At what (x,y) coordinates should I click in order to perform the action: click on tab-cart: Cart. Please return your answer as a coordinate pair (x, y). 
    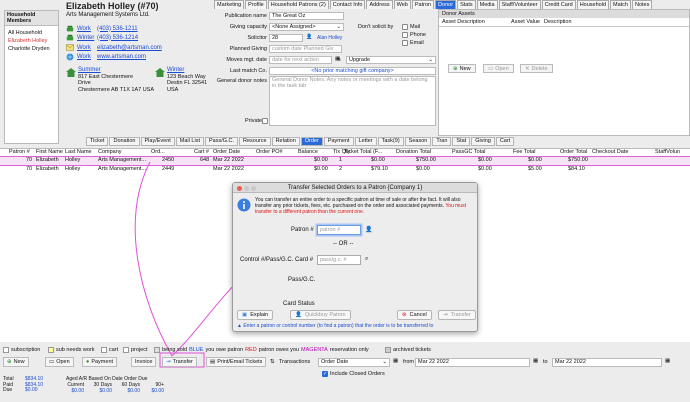
    Looking at the image, I should click on (505, 141).